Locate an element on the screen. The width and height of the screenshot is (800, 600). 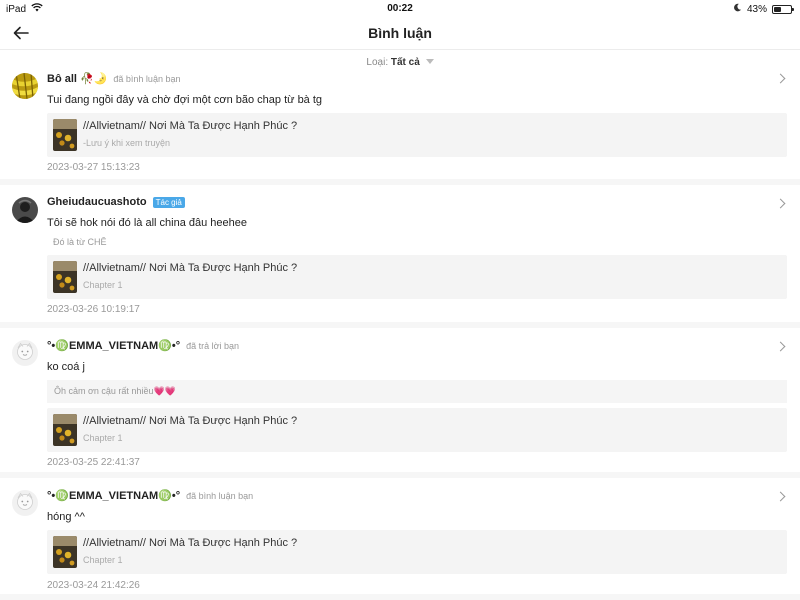
comment-text: hóng ^^ is located at coordinates (66, 517).